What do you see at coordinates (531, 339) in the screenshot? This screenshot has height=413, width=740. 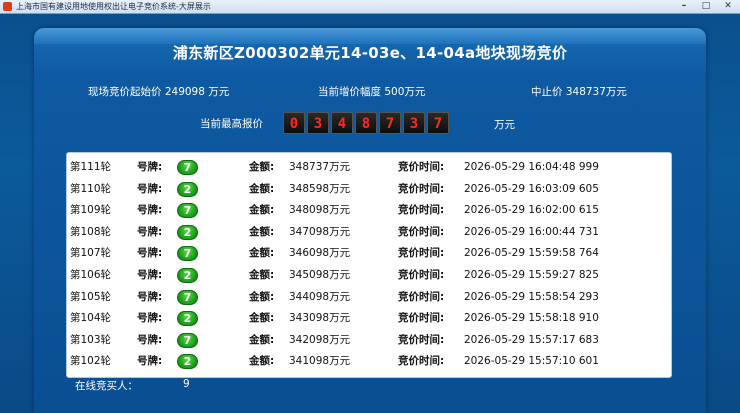 I see `bid-time: 2026-05-29 15:57:17 683` at bounding box center [531, 339].